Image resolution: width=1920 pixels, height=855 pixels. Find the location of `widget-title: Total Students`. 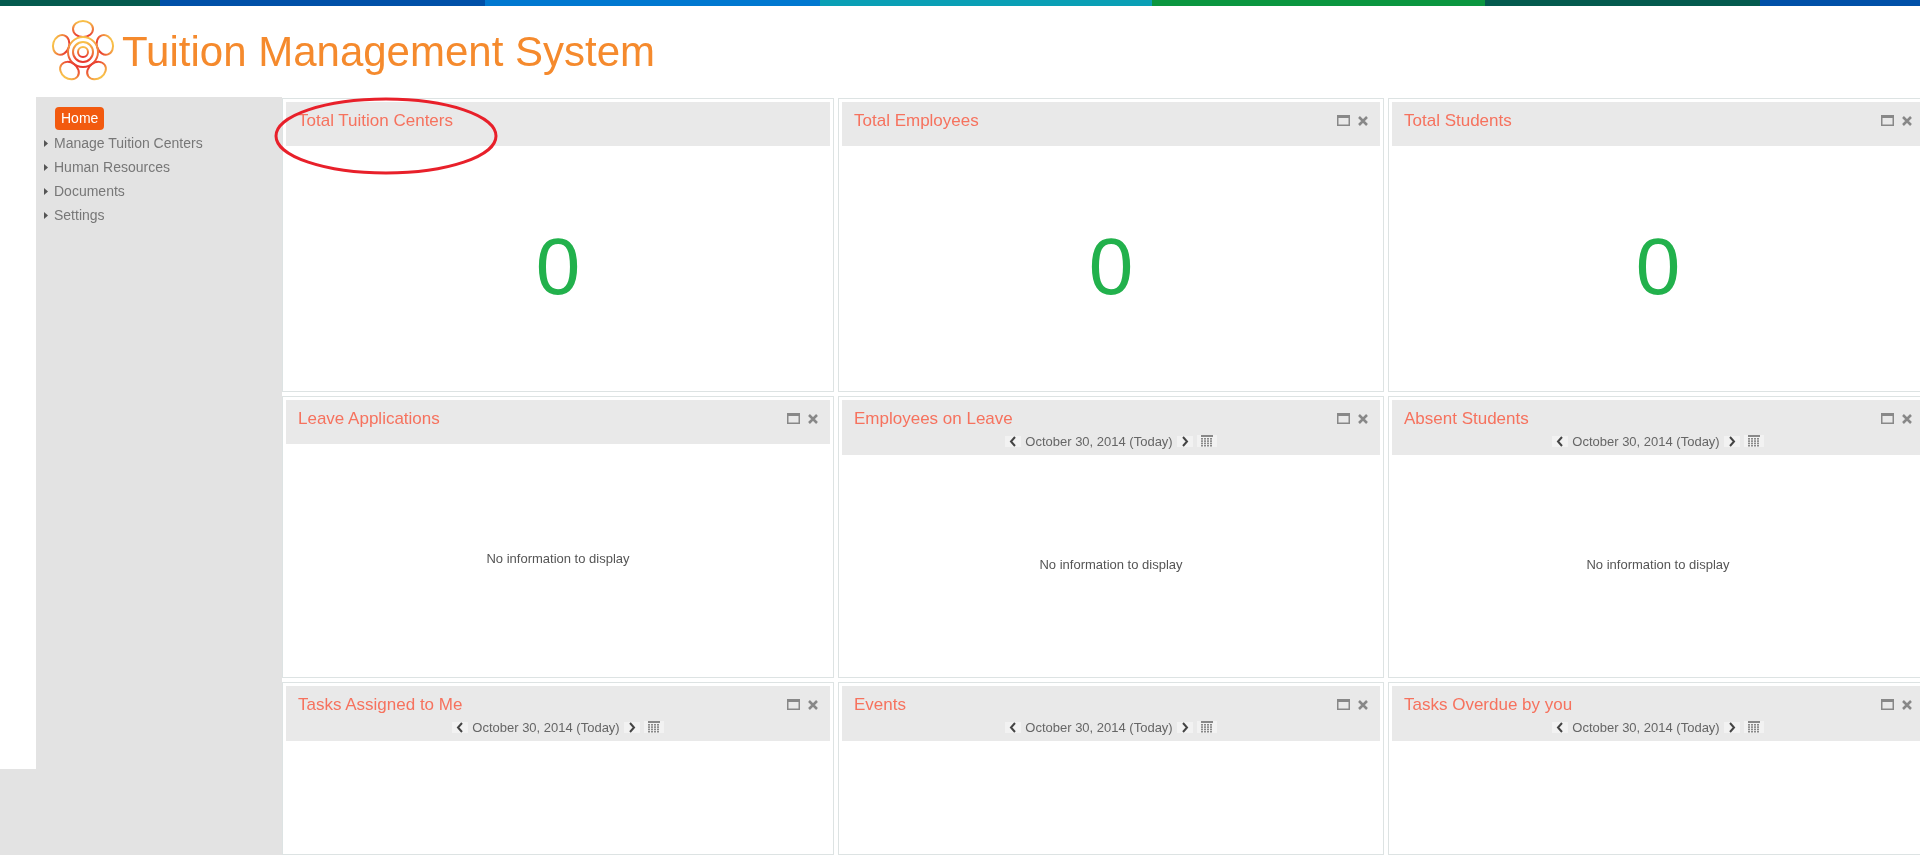

widget-title: Total Students is located at coordinates (1458, 121).